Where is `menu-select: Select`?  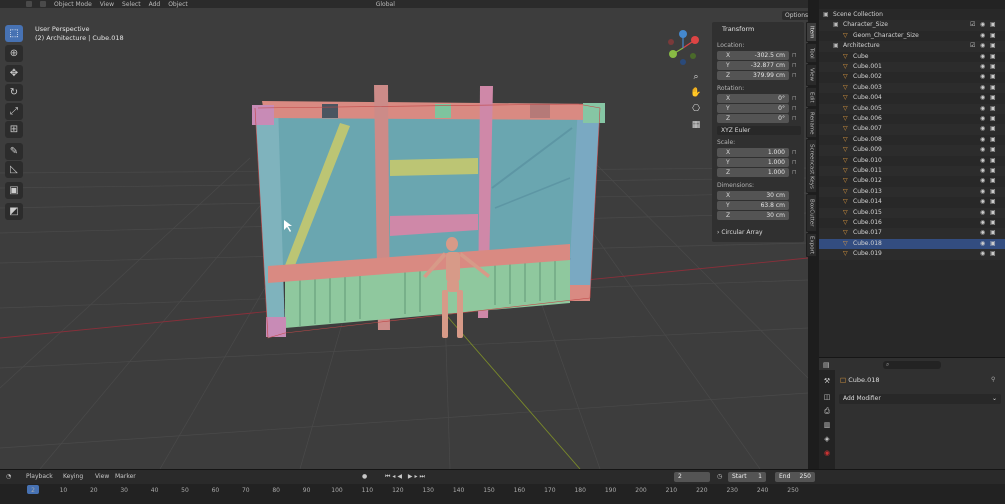 menu-select: Select is located at coordinates (131, 4).